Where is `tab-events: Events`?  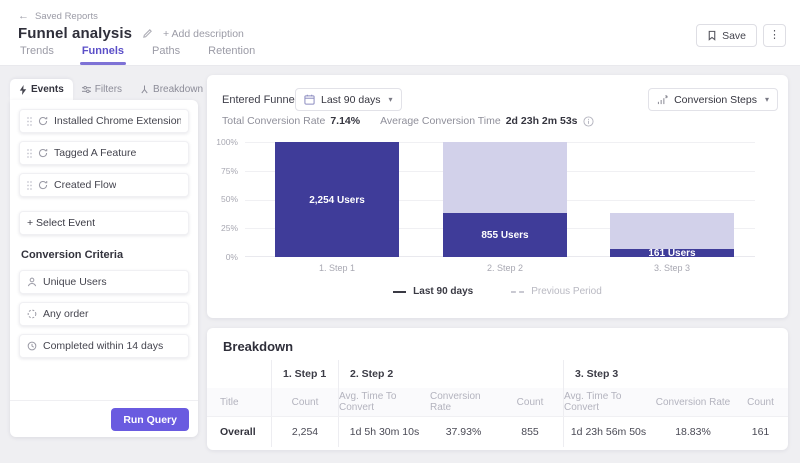
tab-events: Events is located at coordinates (41, 89).